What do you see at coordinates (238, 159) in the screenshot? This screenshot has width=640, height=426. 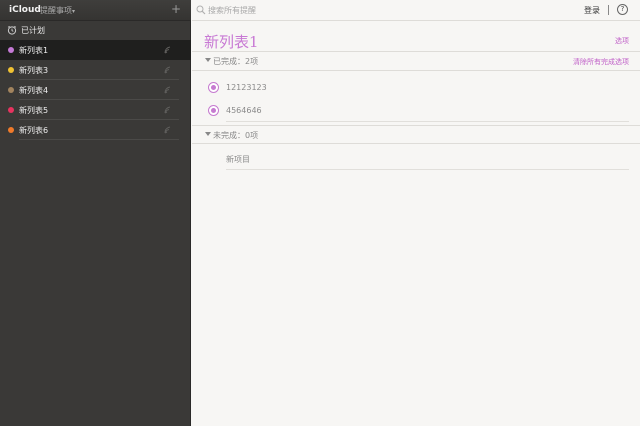 I see `new-item-placeholder: 新项目` at bounding box center [238, 159].